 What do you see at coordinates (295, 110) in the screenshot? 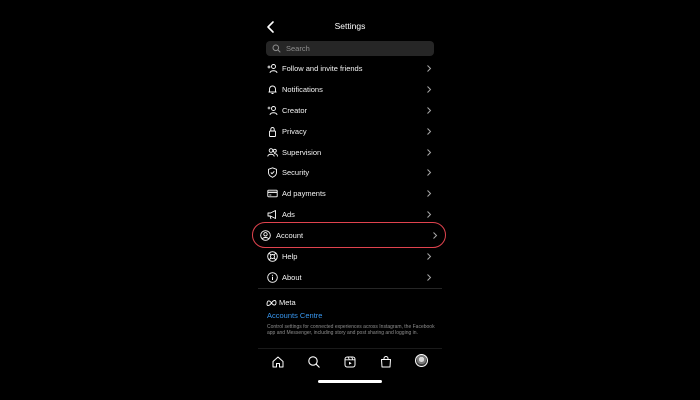
I see `menu-item-label: Creator` at bounding box center [295, 110].